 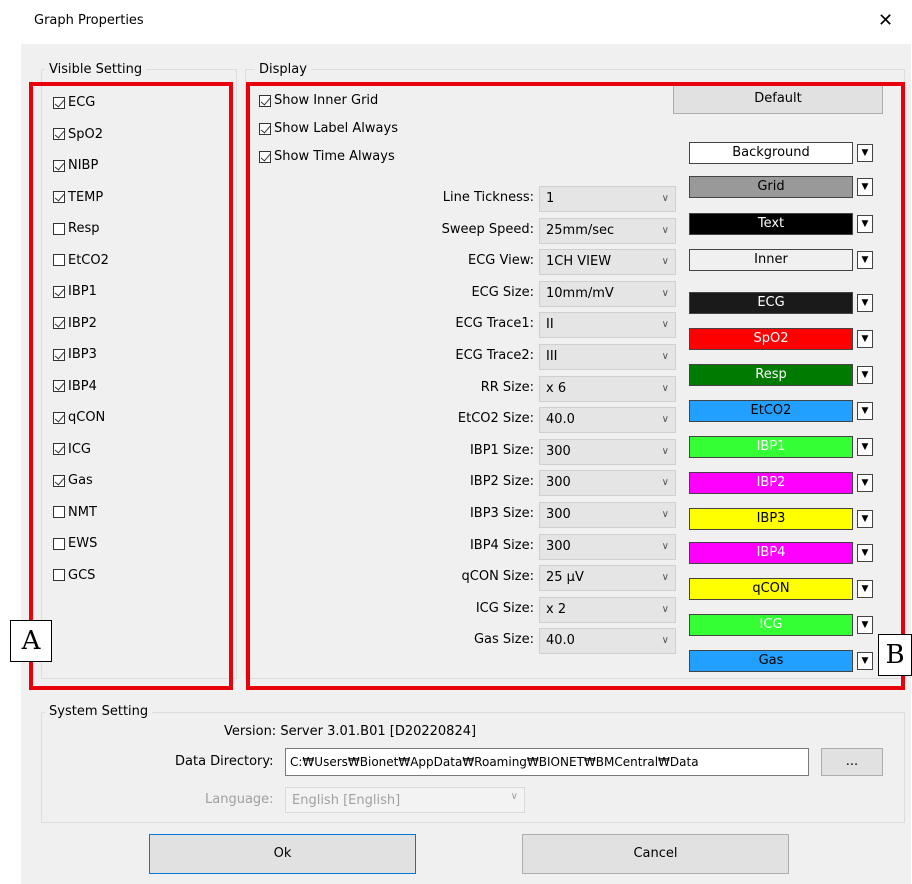 I want to click on close-icon: ✕, so click(x=885, y=20).